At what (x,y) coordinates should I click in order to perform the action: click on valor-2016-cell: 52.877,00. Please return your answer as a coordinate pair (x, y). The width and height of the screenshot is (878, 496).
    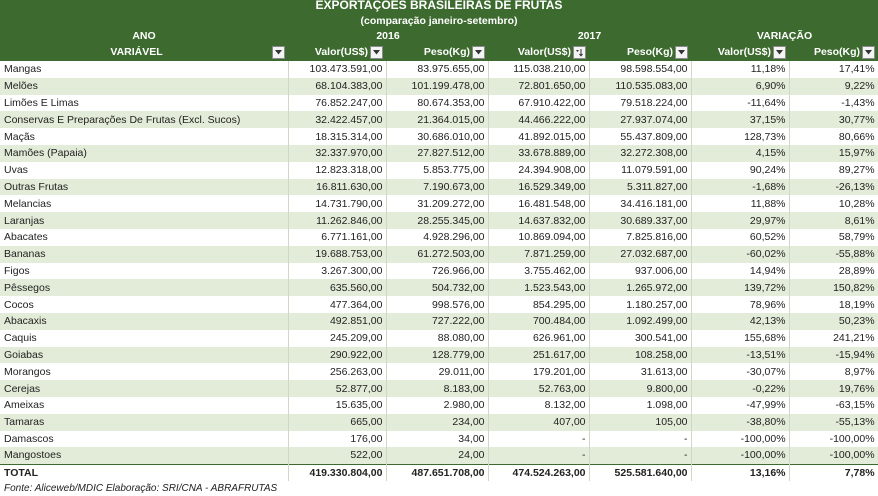
    Looking at the image, I should click on (337, 388).